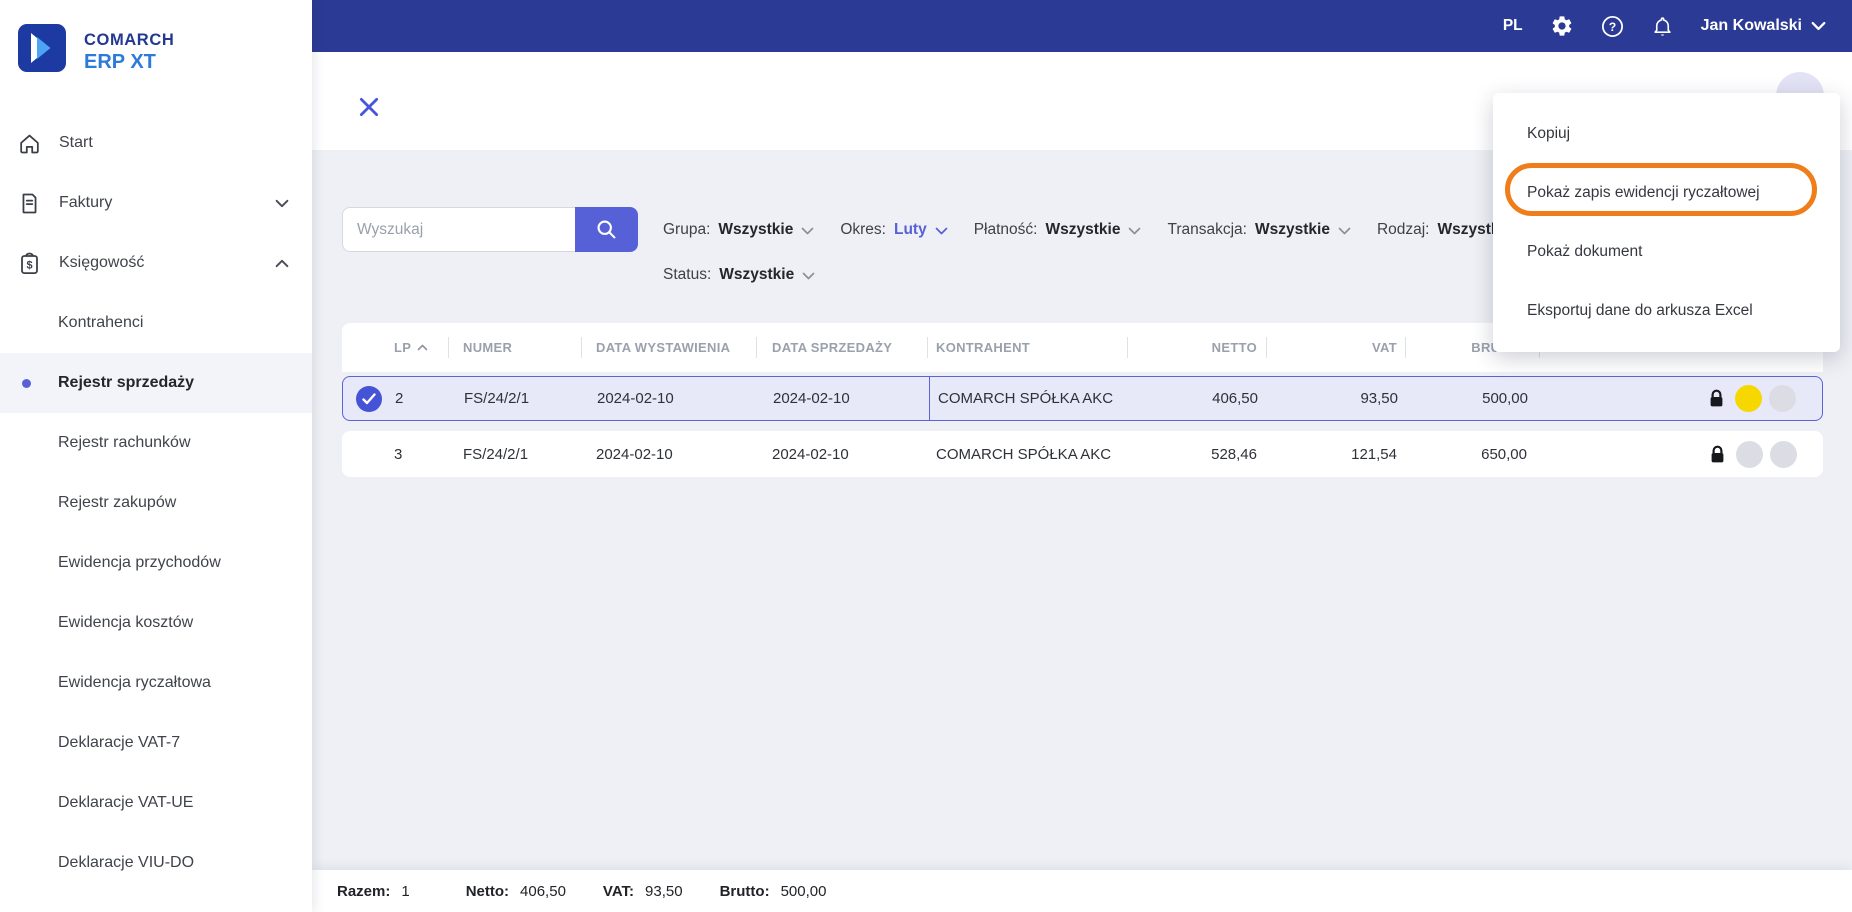 The height and width of the screenshot is (912, 1852). Describe the element at coordinates (515, 347) in the screenshot. I see `header-numer: NUMER` at that location.